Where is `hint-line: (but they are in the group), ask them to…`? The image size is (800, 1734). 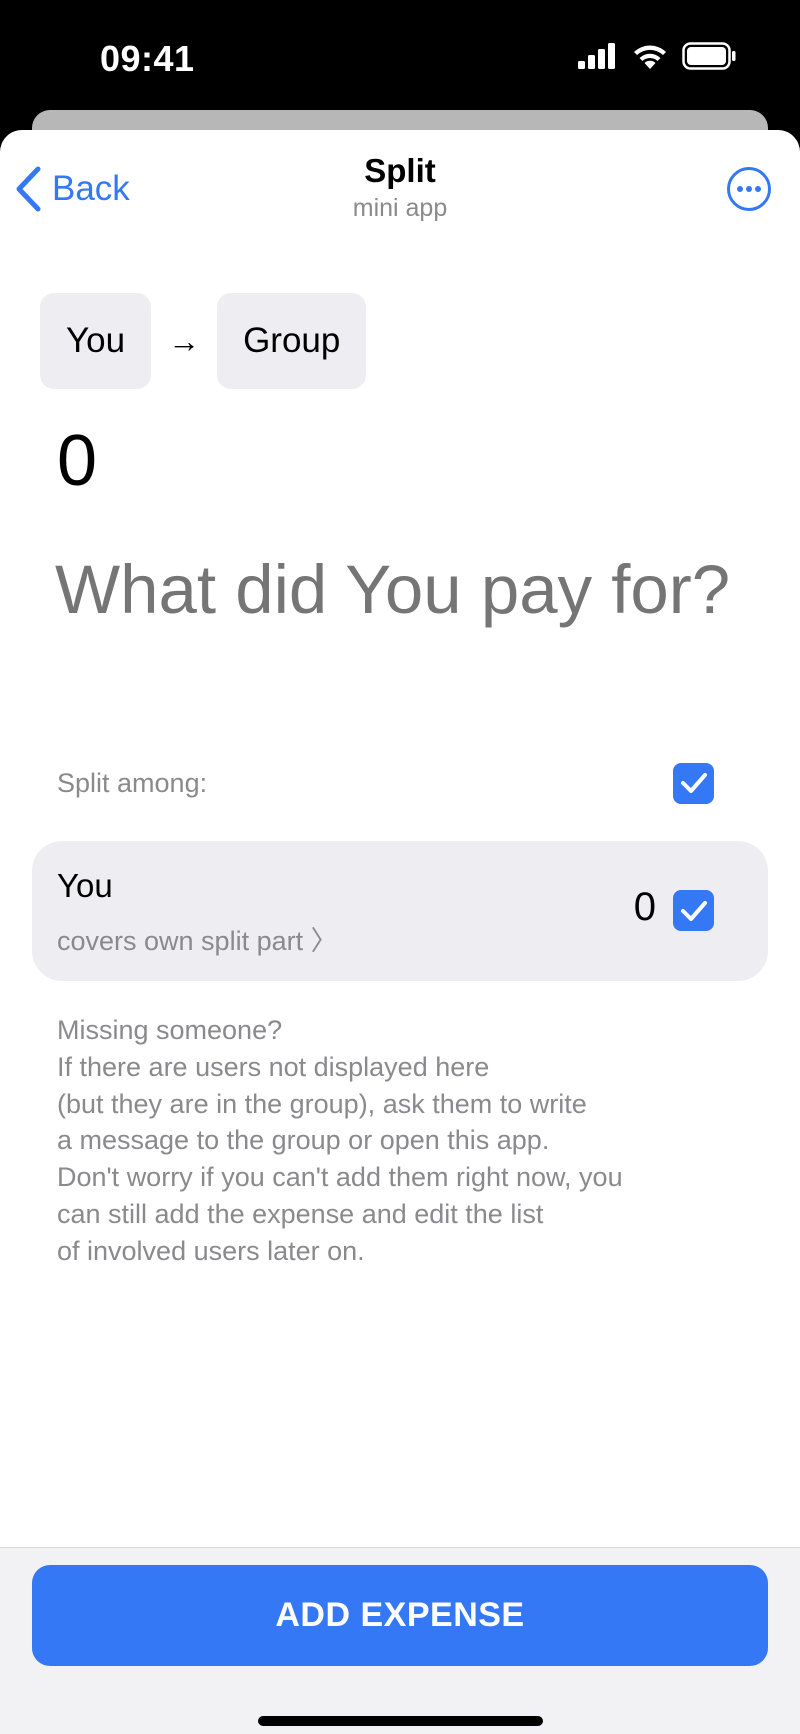
hint-line: (but they are in the group), ask them to… is located at coordinates (322, 1103).